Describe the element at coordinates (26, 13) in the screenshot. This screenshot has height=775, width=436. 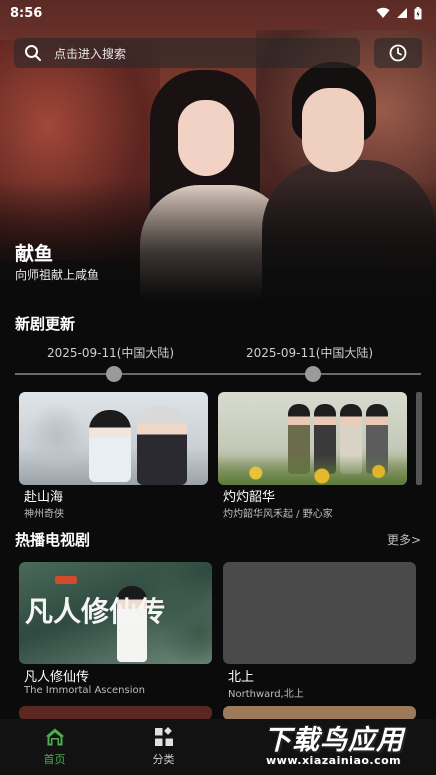
I see `status-time: 8:56` at that location.